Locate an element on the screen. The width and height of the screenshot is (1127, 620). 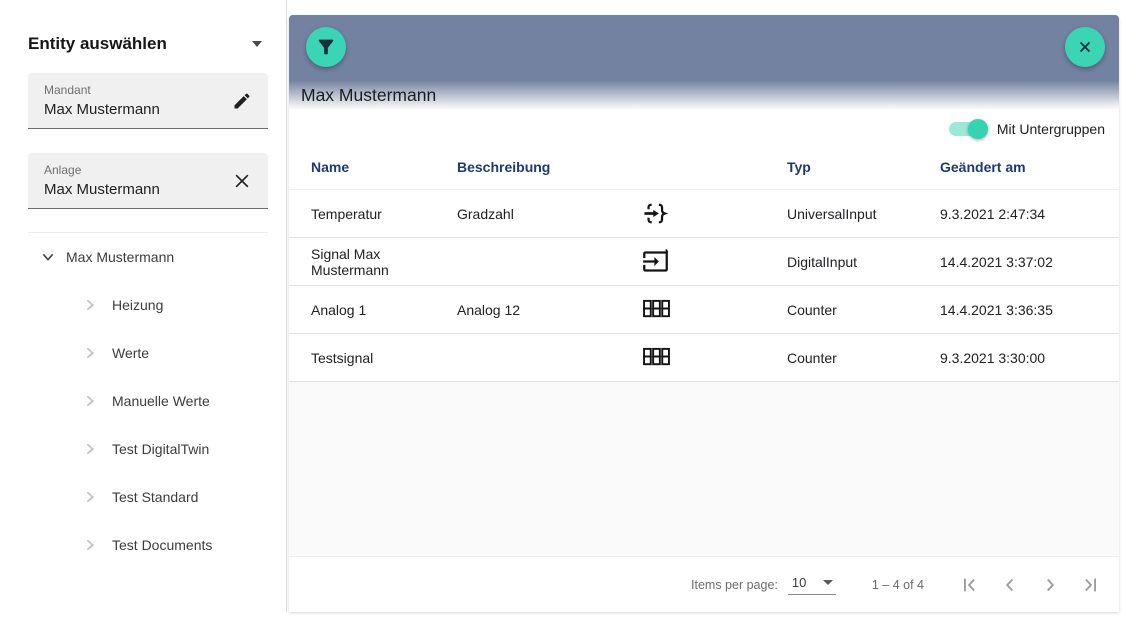
previous-page-icon is located at coordinates (1010, 585).